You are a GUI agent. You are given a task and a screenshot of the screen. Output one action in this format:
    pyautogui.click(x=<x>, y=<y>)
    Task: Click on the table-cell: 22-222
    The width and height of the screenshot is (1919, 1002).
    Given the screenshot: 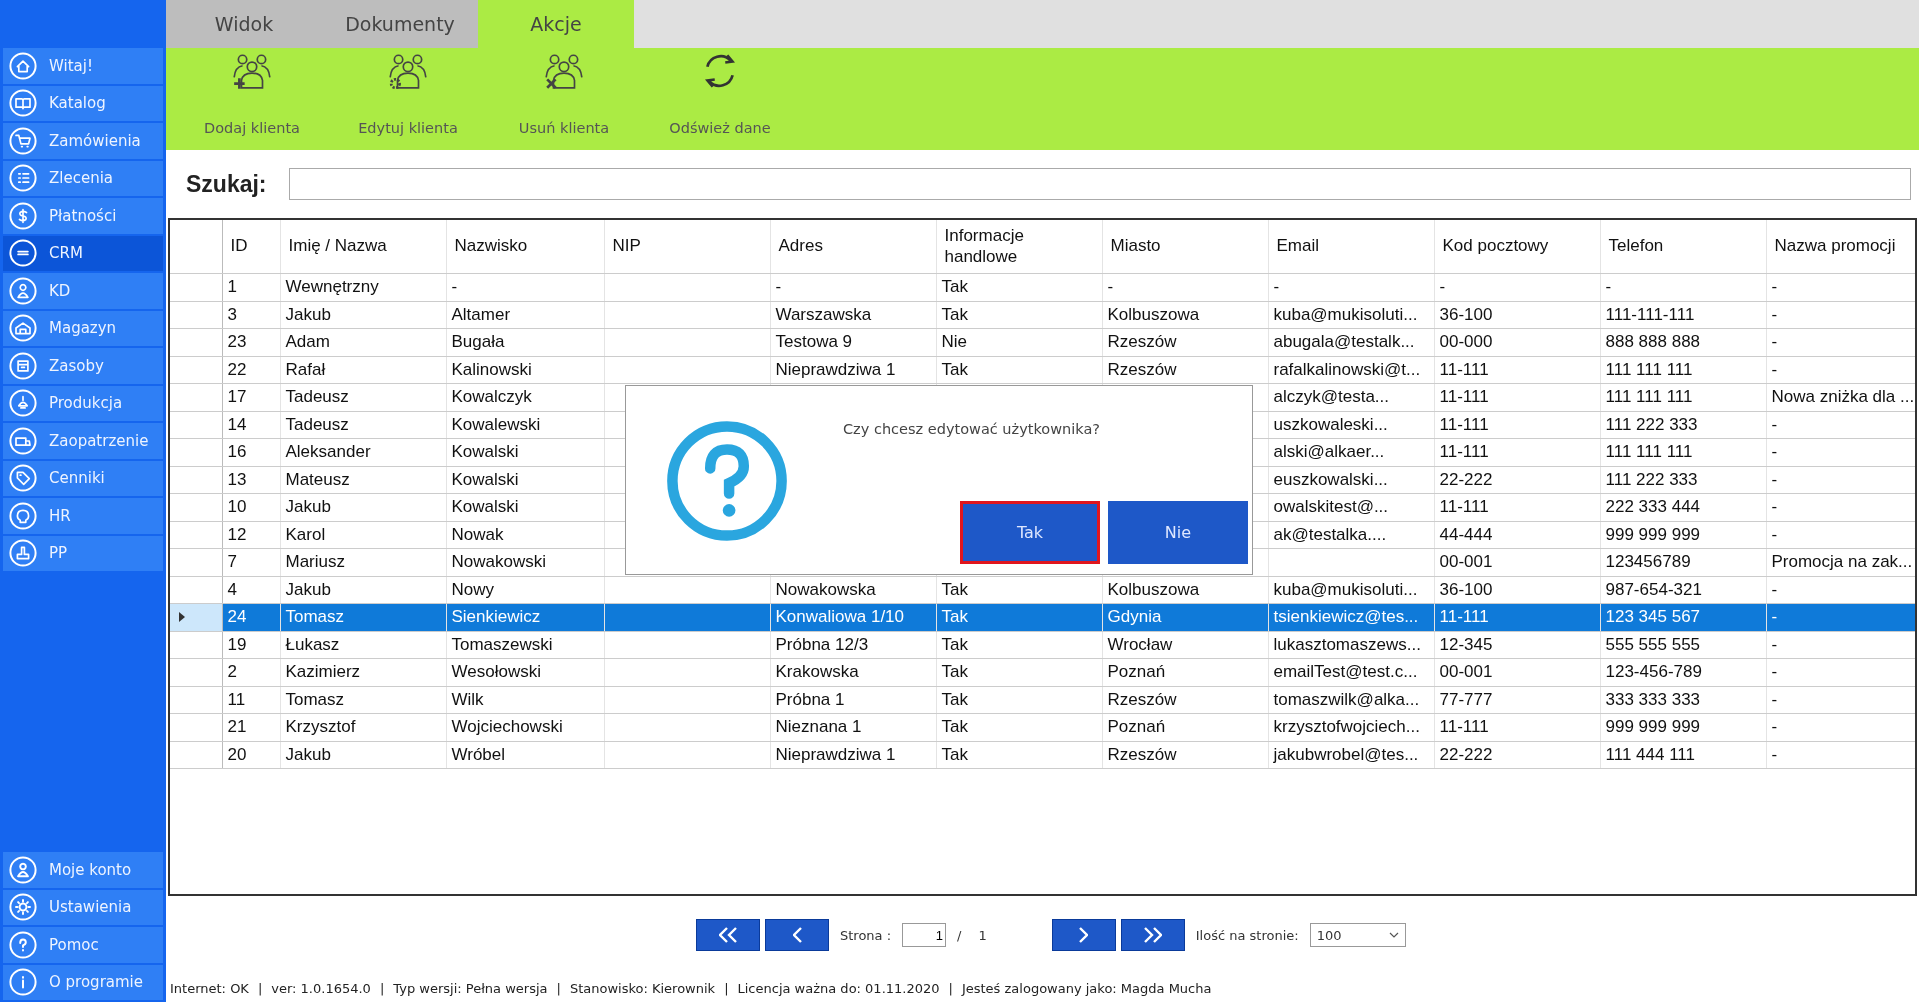 What is the action you would take?
    pyautogui.click(x=1466, y=754)
    